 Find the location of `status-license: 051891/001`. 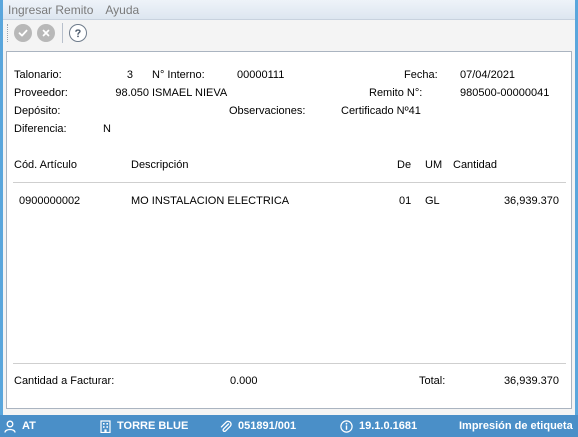

status-license: 051891/001 is located at coordinates (257, 426).